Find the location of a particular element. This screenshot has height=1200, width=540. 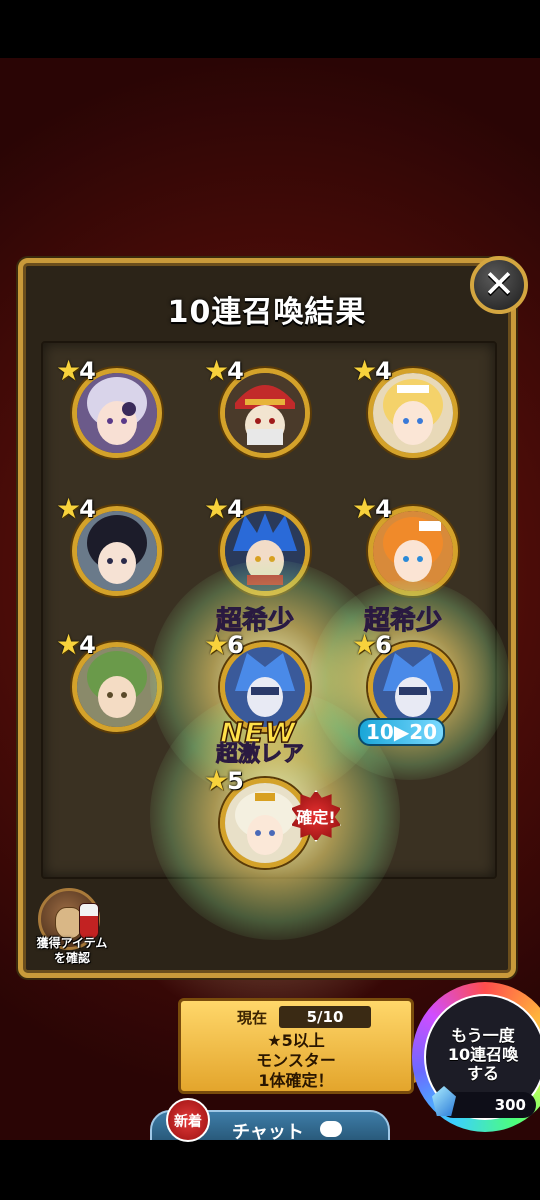

progress-row: 現在 5/10 is located at coordinates (304, 1017).